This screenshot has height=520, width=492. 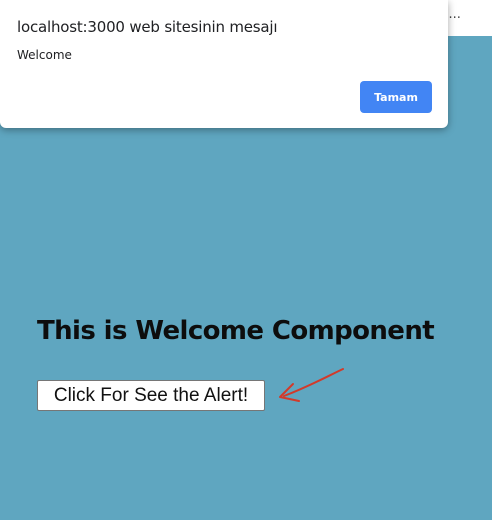 What do you see at coordinates (236, 331) in the screenshot?
I see `page-heading: This is Welcome Component` at bounding box center [236, 331].